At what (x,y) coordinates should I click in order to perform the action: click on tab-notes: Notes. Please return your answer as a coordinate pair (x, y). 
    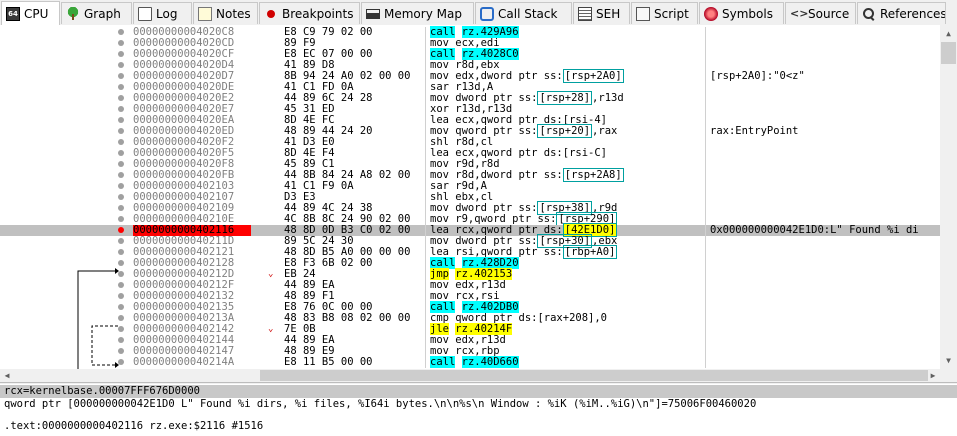
    Looking at the image, I should click on (225, 13).